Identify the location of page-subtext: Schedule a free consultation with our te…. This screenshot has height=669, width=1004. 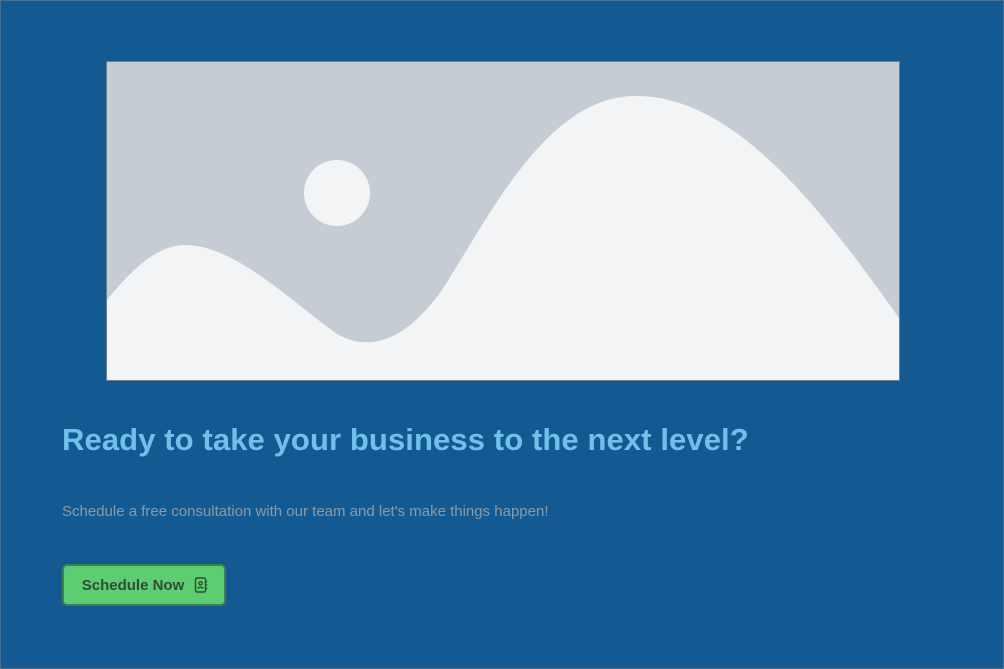
(305, 511).